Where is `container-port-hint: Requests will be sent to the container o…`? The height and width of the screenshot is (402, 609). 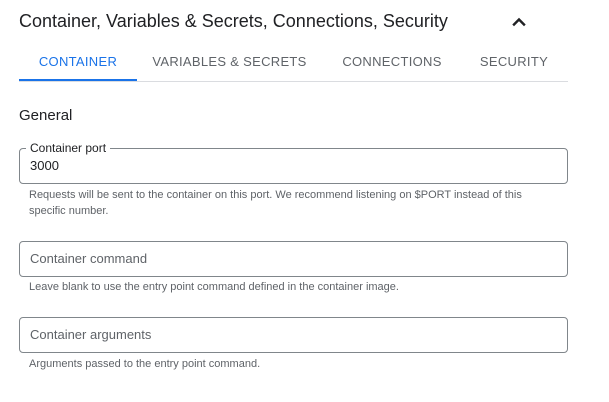 container-port-hint: Requests will be sent to the container o… is located at coordinates (275, 203).